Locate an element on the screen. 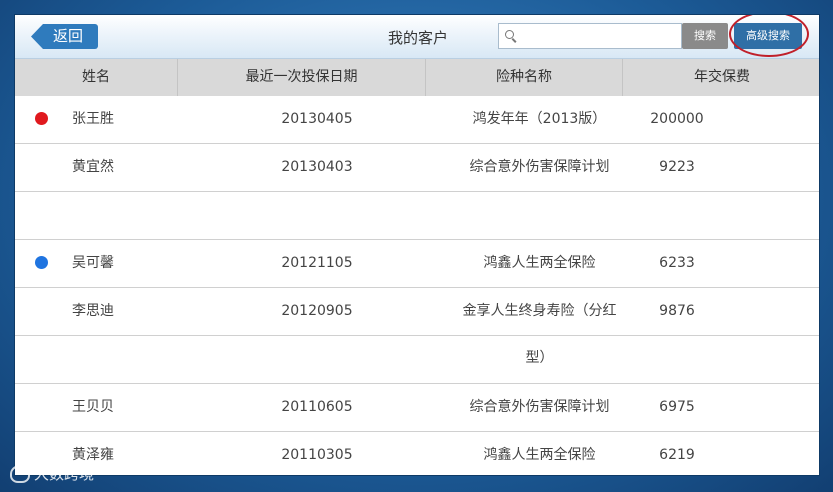 The image size is (833, 492). column-header-name: 姓名 is located at coordinates (96, 77).